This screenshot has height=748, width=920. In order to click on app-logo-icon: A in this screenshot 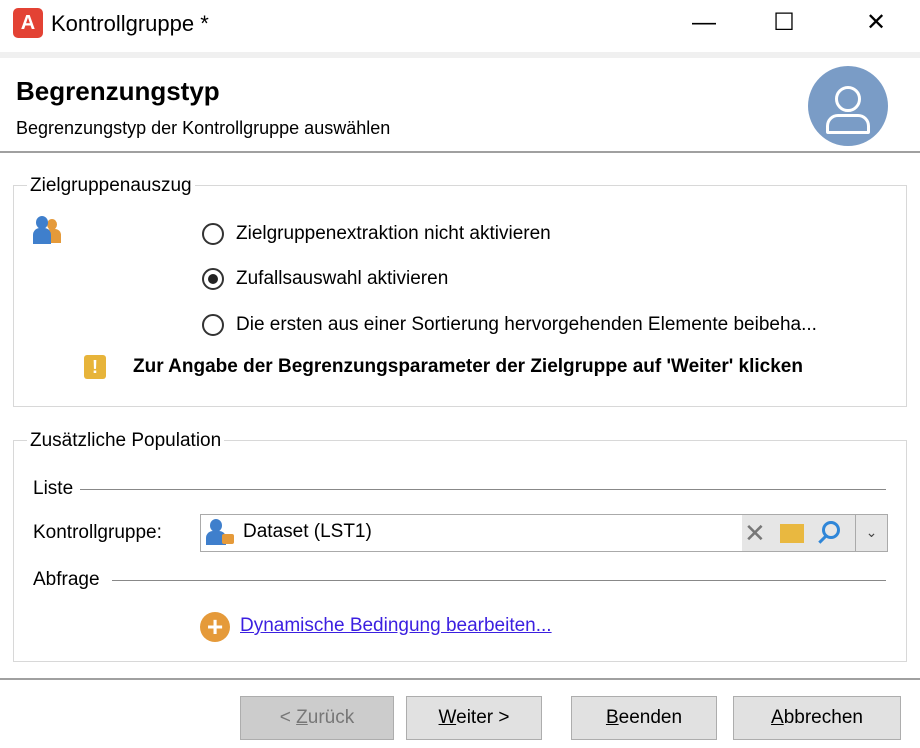, I will do `click(28, 23)`.